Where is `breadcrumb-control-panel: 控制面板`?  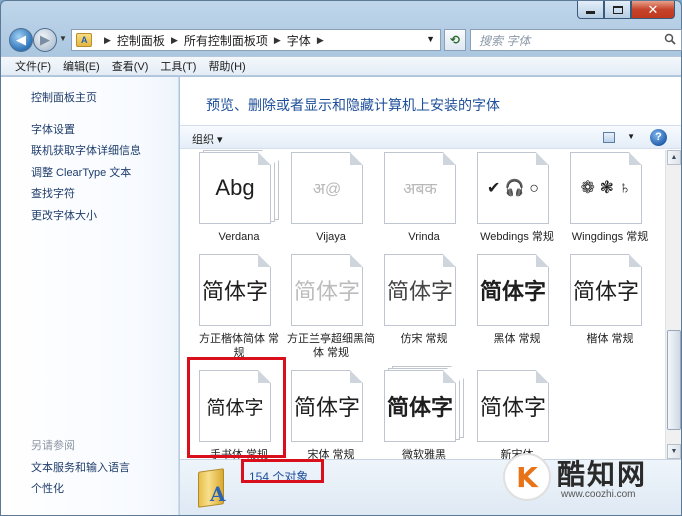
breadcrumb-control-panel: 控制面板 is located at coordinates (141, 40).